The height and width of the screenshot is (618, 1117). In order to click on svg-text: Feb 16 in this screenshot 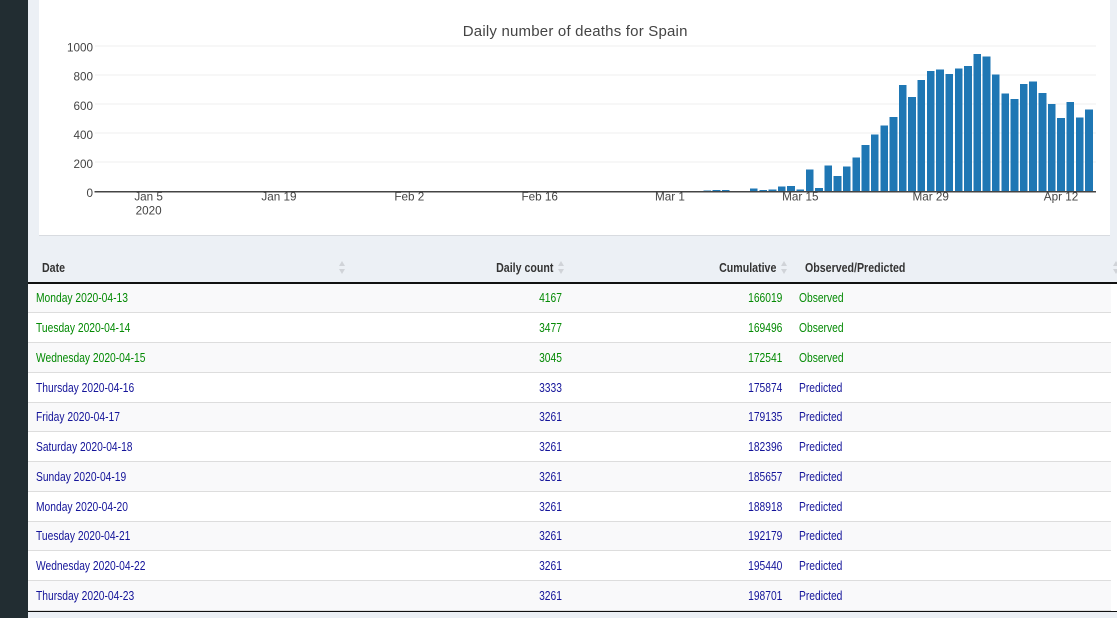, I will do `click(539, 197)`.